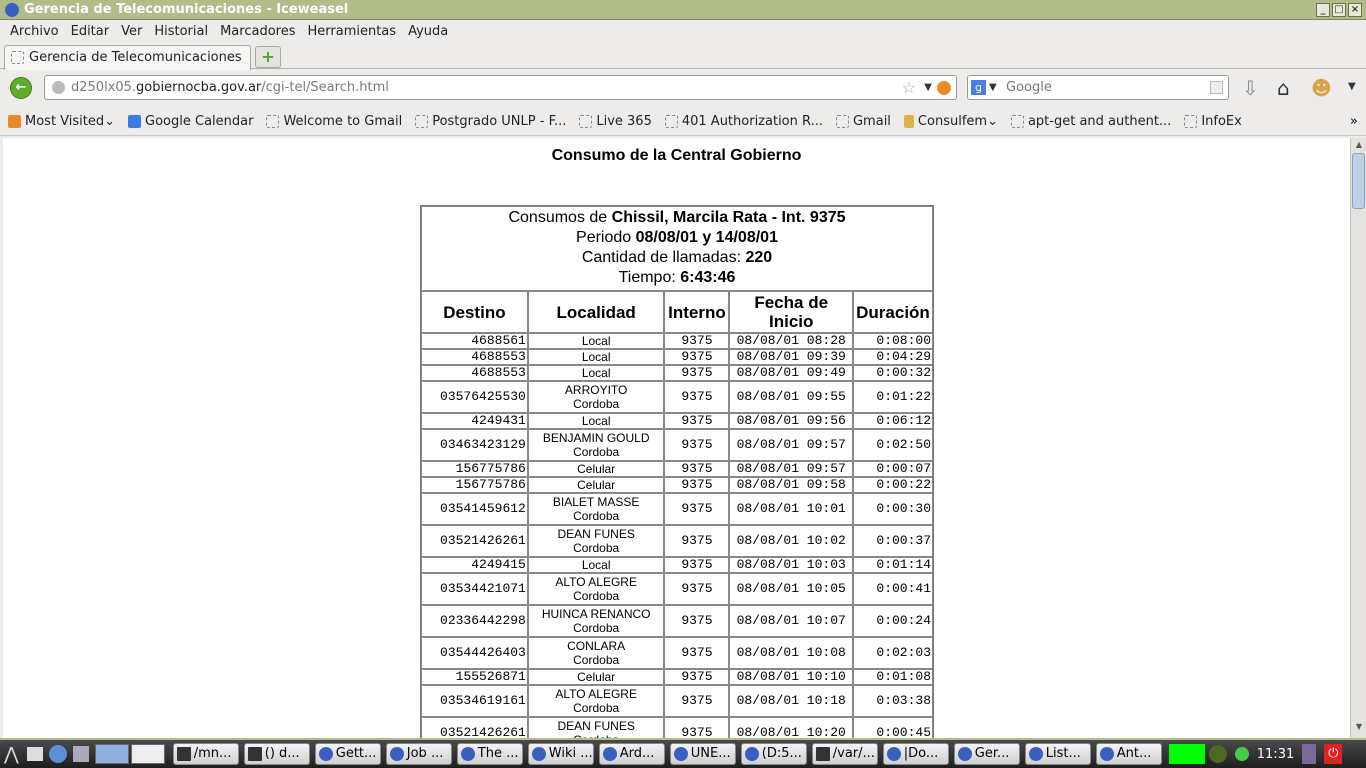  What do you see at coordinates (1216, 87) in the screenshot?
I see `search-icon` at bounding box center [1216, 87].